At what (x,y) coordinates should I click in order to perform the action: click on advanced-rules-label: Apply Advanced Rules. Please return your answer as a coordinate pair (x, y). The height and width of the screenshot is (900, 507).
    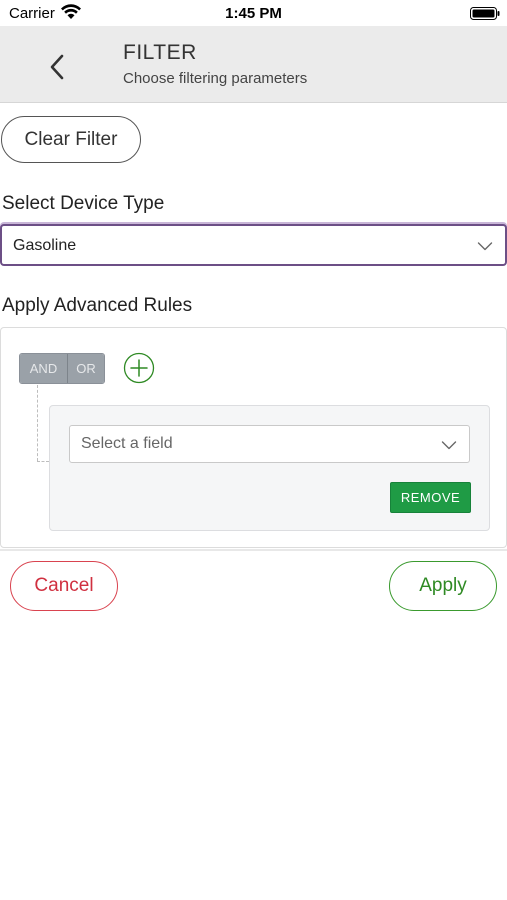
    Looking at the image, I should click on (97, 305).